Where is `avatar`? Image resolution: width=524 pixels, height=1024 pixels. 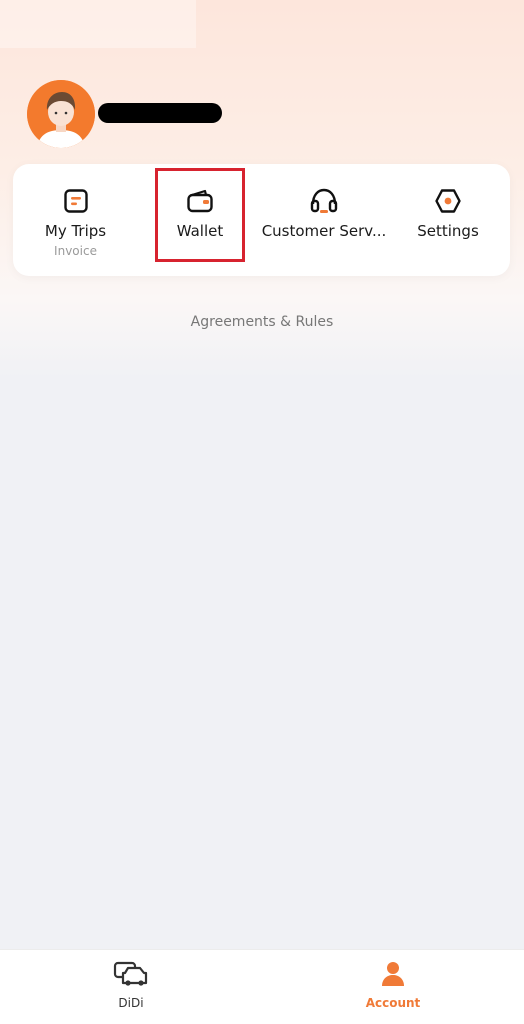 avatar is located at coordinates (61, 114).